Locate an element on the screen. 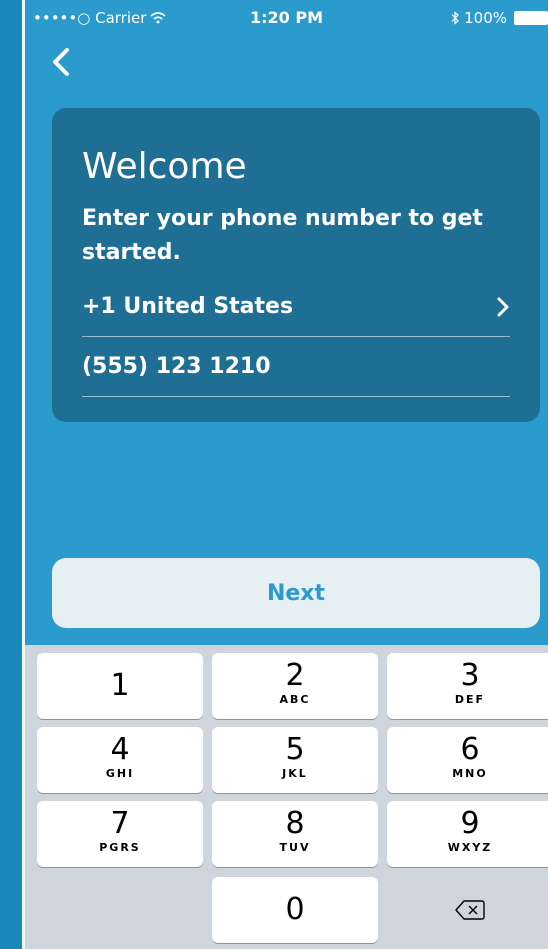  key-2: 2 ABC is located at coordinates (295, 686).